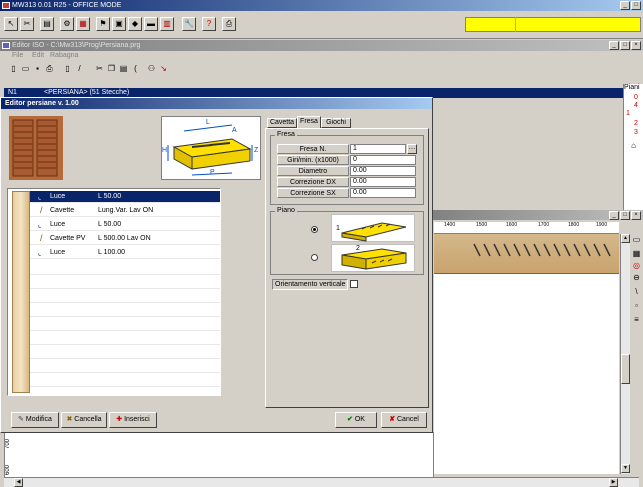 Image resolution: width=643 pixels, height=487 pixels. What do you see at coordinates (79, 68) in the screenshot?
I see `pencil-icon: /` at bounding box center [79, 68].